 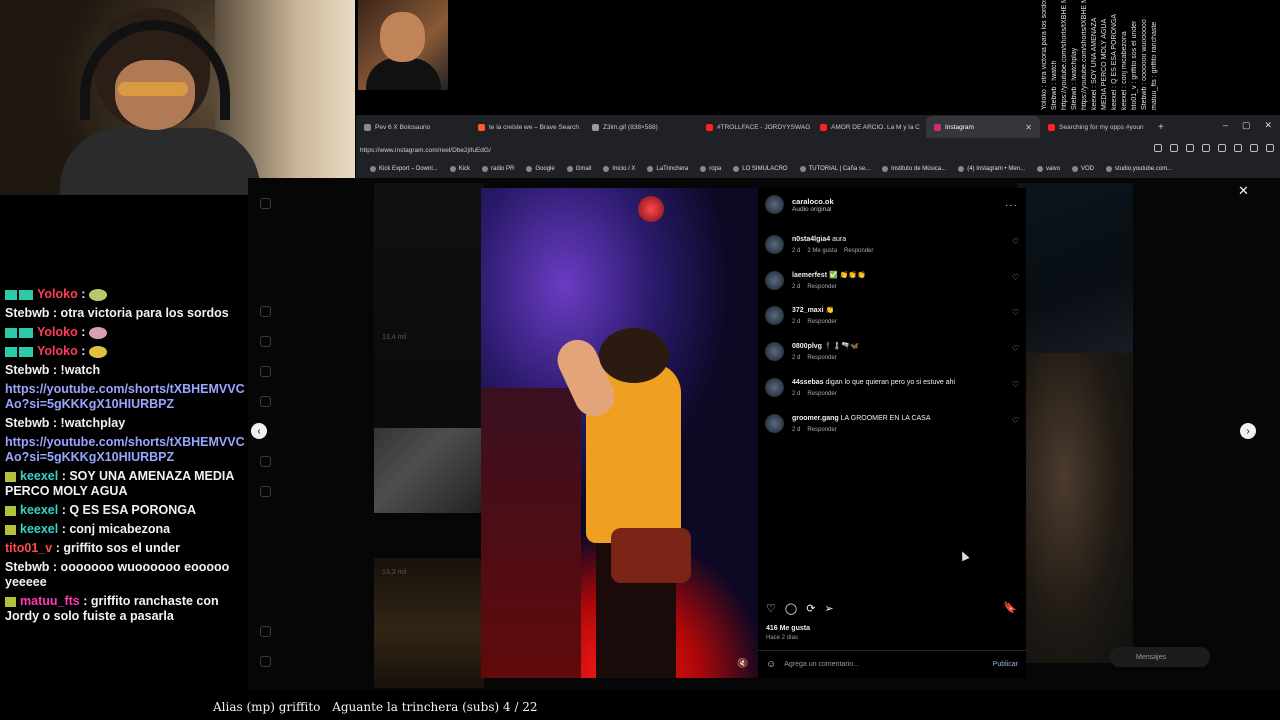 I want to click on minimize-button: –, so click(x=1225, y=125).